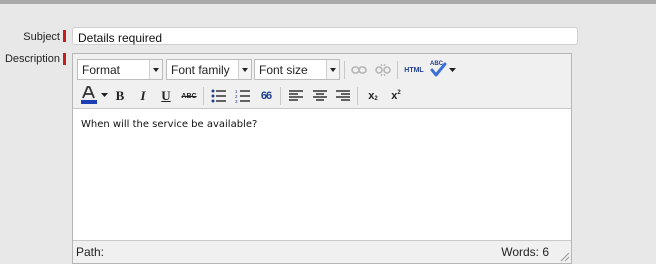  I want to click on editor-toolbar-row-2: B I U ABC 1 2 3 66 x 2 x 2, so click(322, 95).